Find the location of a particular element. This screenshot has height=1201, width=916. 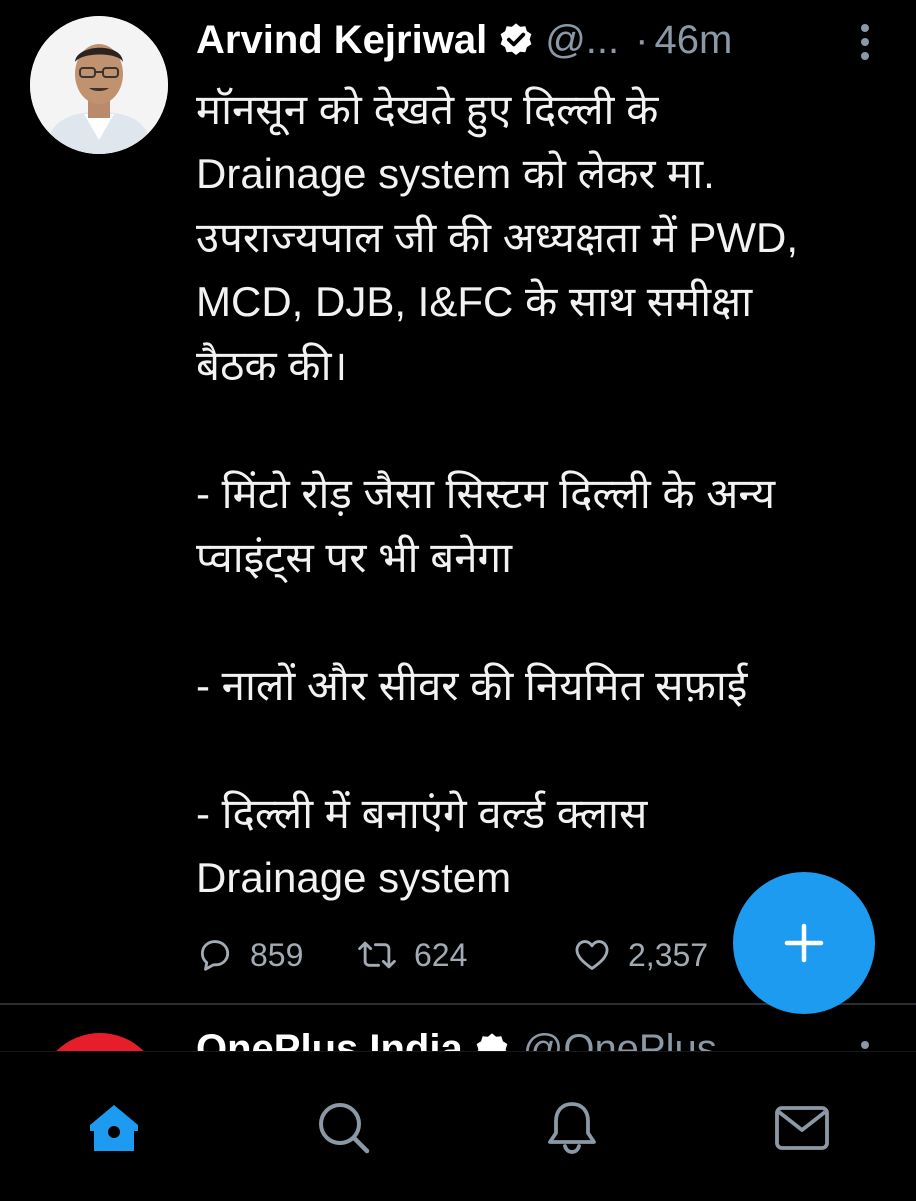

tweet-header: Arvind Kejriwal @... · 46m is located at coordinates (546, 40).